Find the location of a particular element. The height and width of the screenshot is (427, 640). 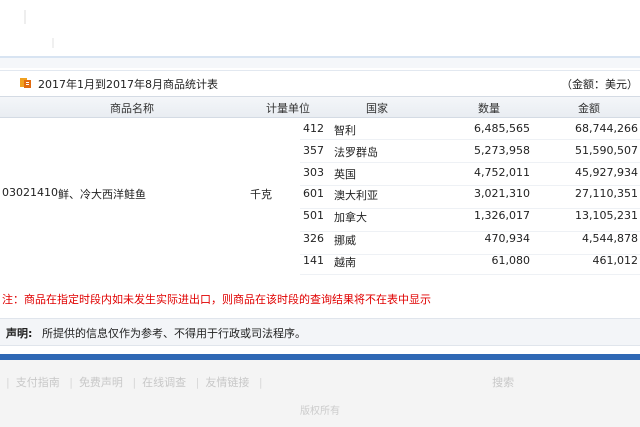

country-name: 澳大利亚 is located at coordinates (356, 195).